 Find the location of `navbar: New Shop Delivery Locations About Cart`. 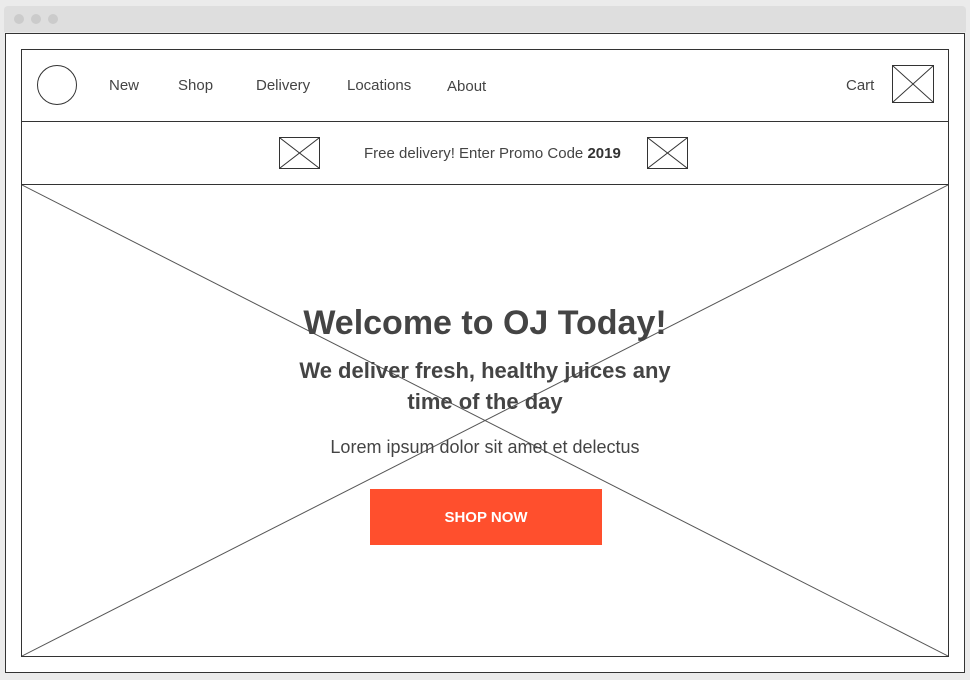

navbar: New Shop Delivery Locations About Cart is located at coordinates (485, 86).